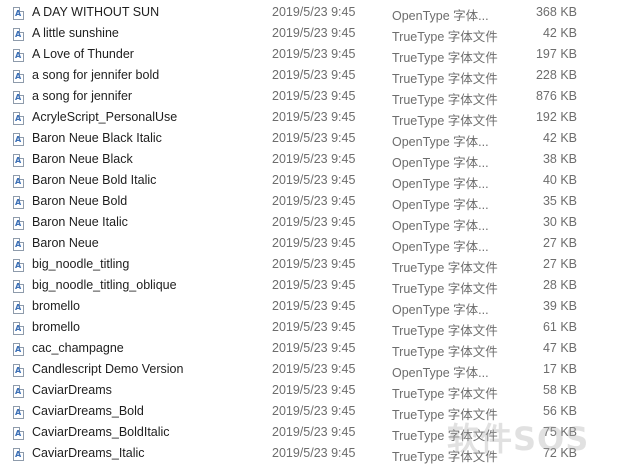  I want to click on file-size: 61 KB, so click(559, 327).